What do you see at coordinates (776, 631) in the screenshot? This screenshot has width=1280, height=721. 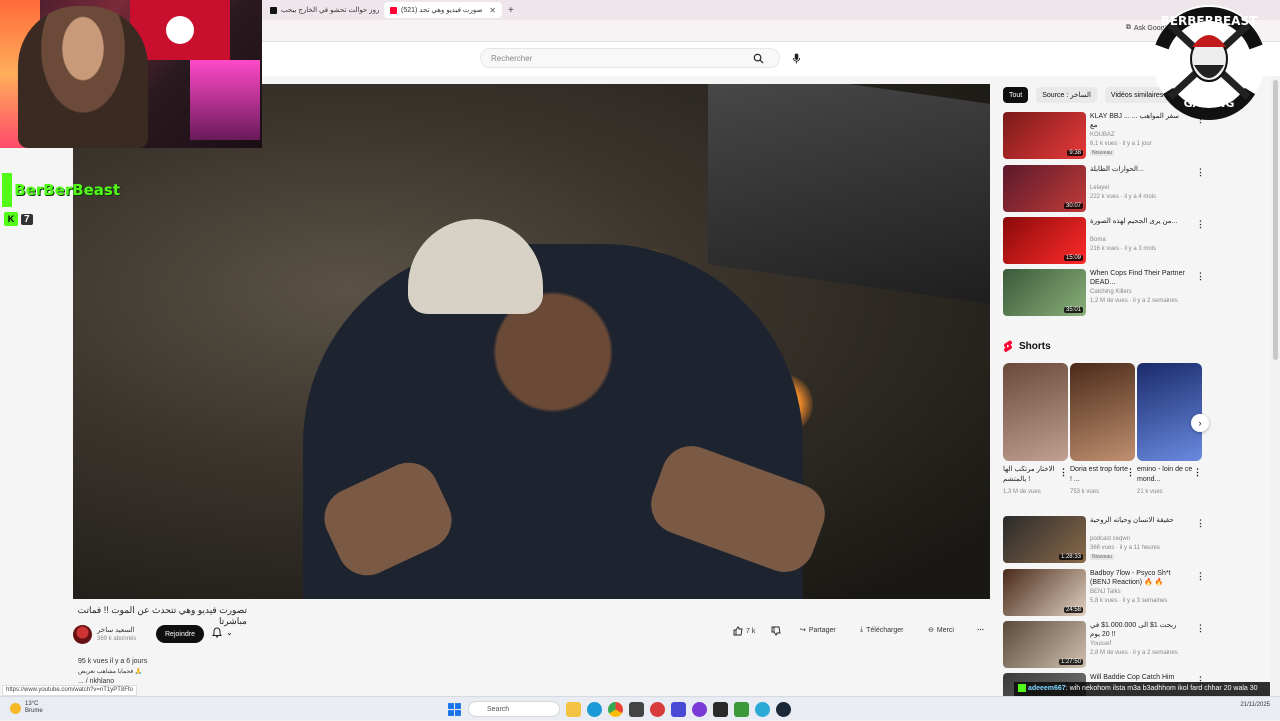 I see `dislike-button` at bounding box center [776, 631].